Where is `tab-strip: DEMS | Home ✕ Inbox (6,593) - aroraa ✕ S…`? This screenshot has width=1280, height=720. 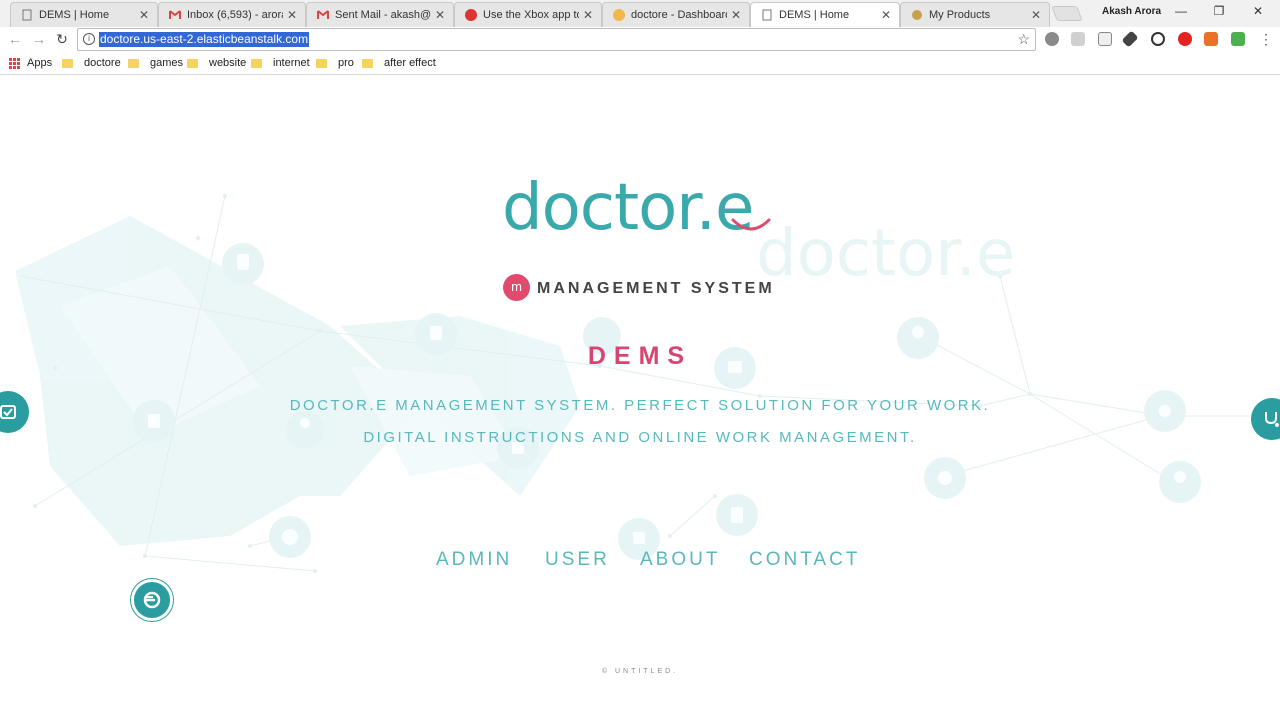 tab-strip: DEMS | Home ✕ Inbox (6,593) - aroraa ✕ S… is located at coordinates (640, 13).